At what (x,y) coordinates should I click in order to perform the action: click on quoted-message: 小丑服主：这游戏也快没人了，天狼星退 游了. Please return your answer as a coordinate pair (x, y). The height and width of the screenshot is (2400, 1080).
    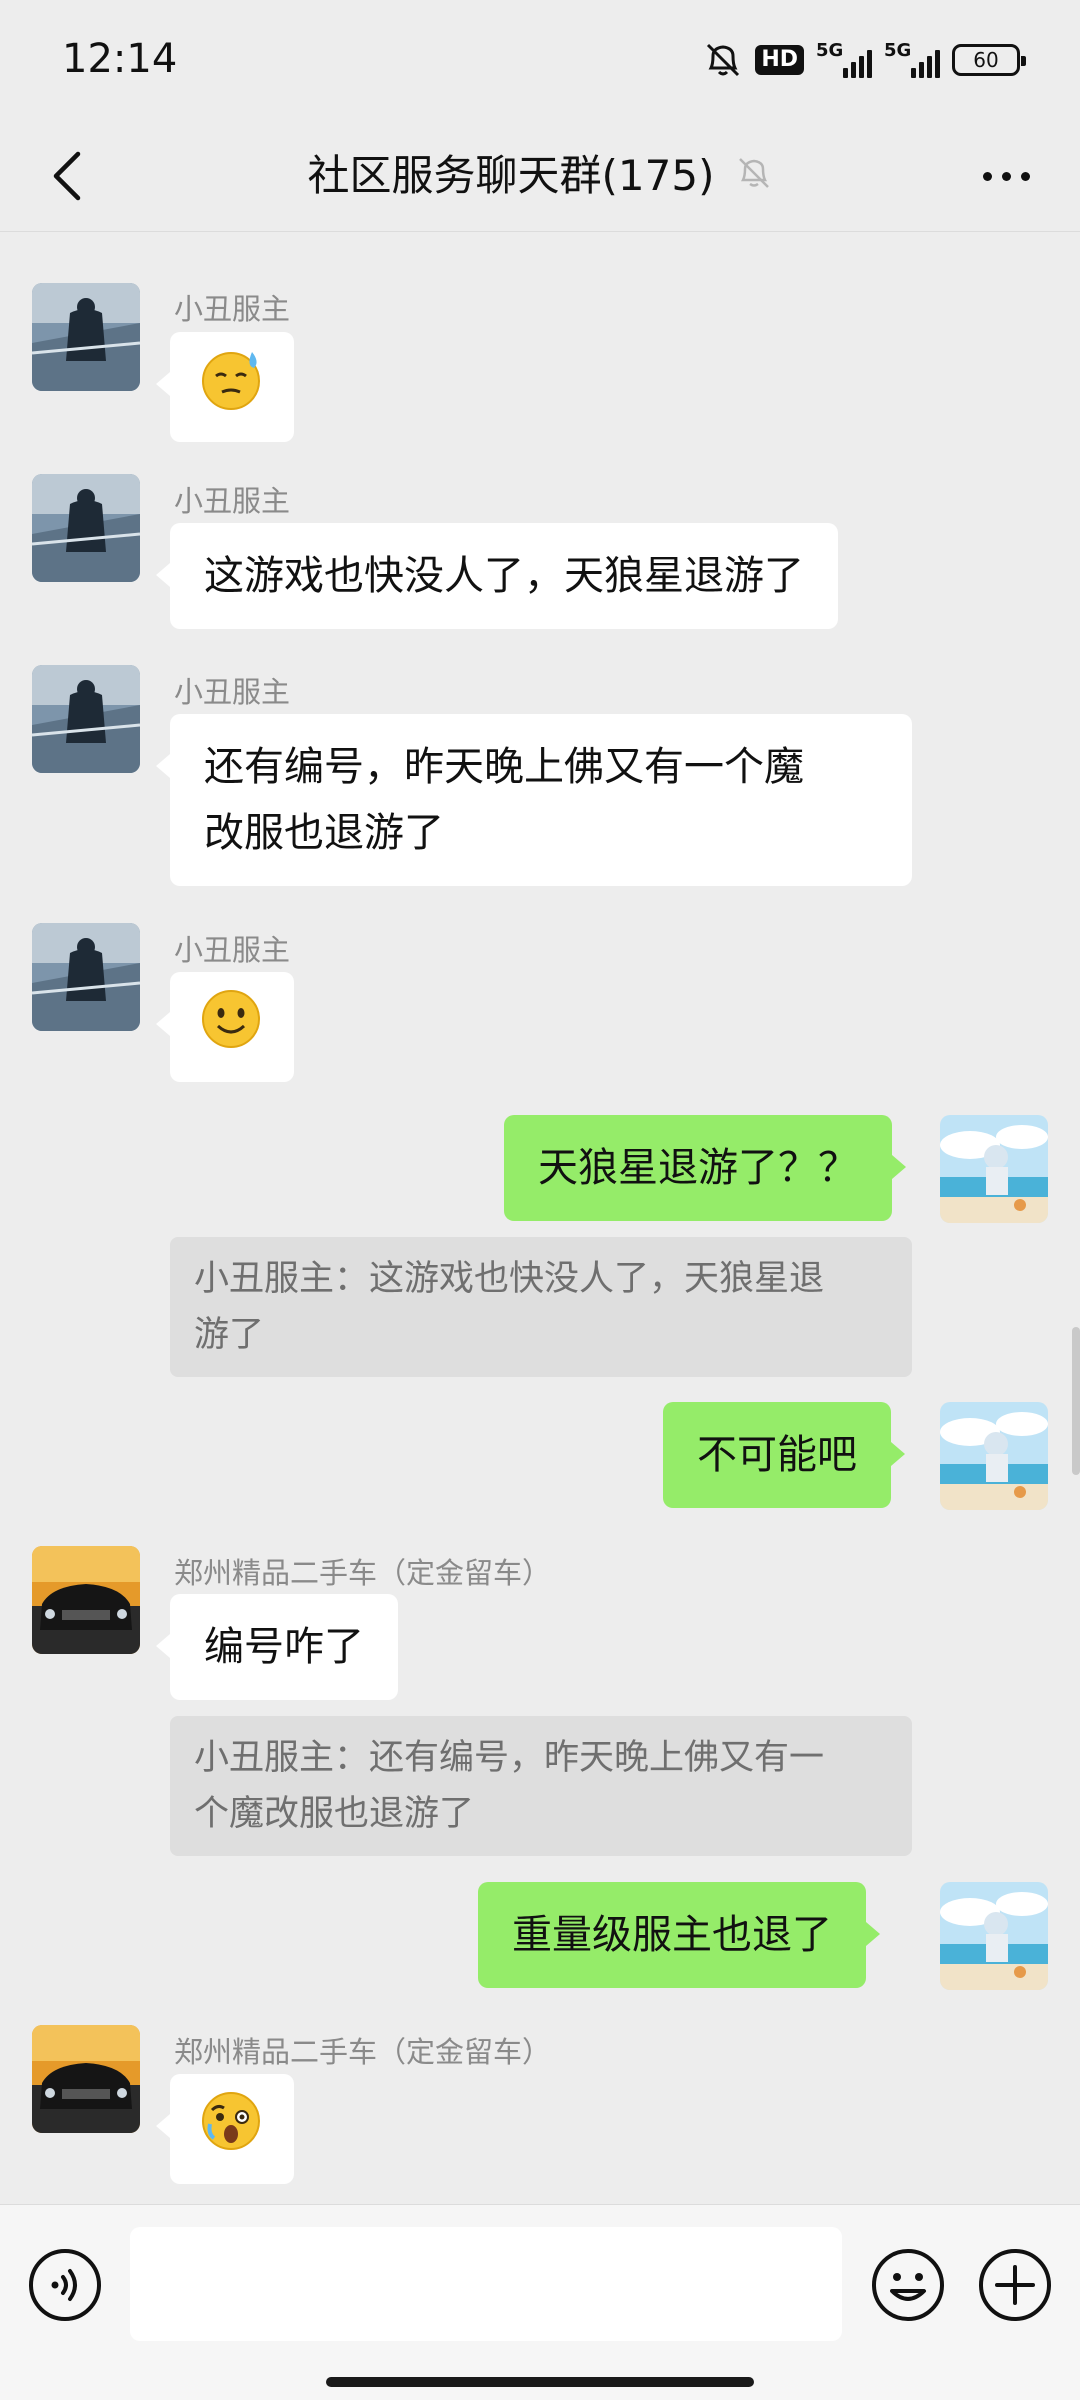
    Looking at the image, I should click on (541, 1307).